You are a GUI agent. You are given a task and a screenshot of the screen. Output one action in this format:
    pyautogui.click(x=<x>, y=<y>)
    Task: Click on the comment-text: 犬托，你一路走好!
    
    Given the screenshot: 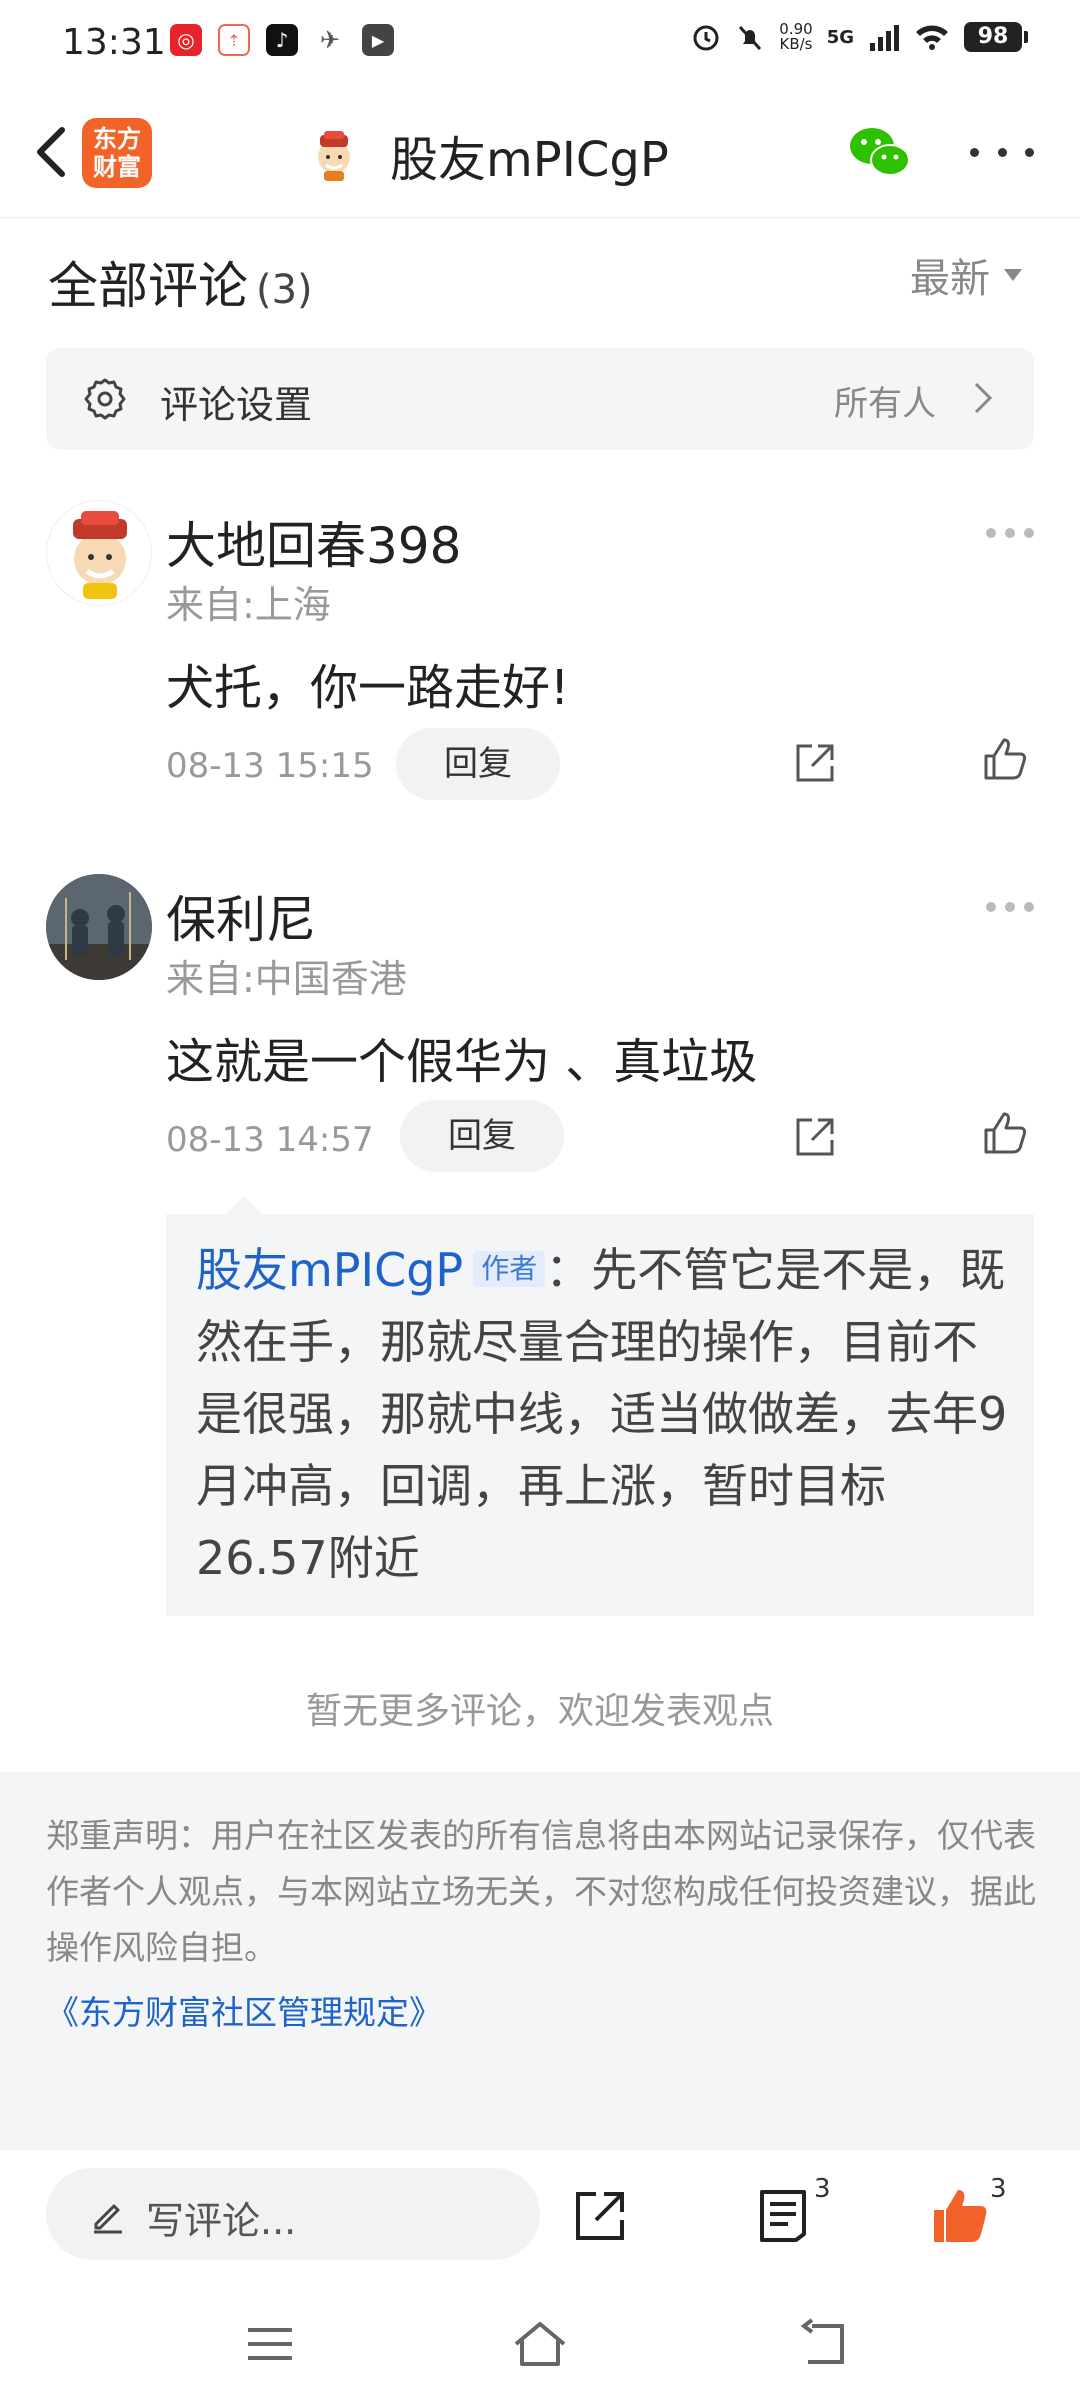 What is the action you would take?
    pyautogui.click(x=368, y=688)
    